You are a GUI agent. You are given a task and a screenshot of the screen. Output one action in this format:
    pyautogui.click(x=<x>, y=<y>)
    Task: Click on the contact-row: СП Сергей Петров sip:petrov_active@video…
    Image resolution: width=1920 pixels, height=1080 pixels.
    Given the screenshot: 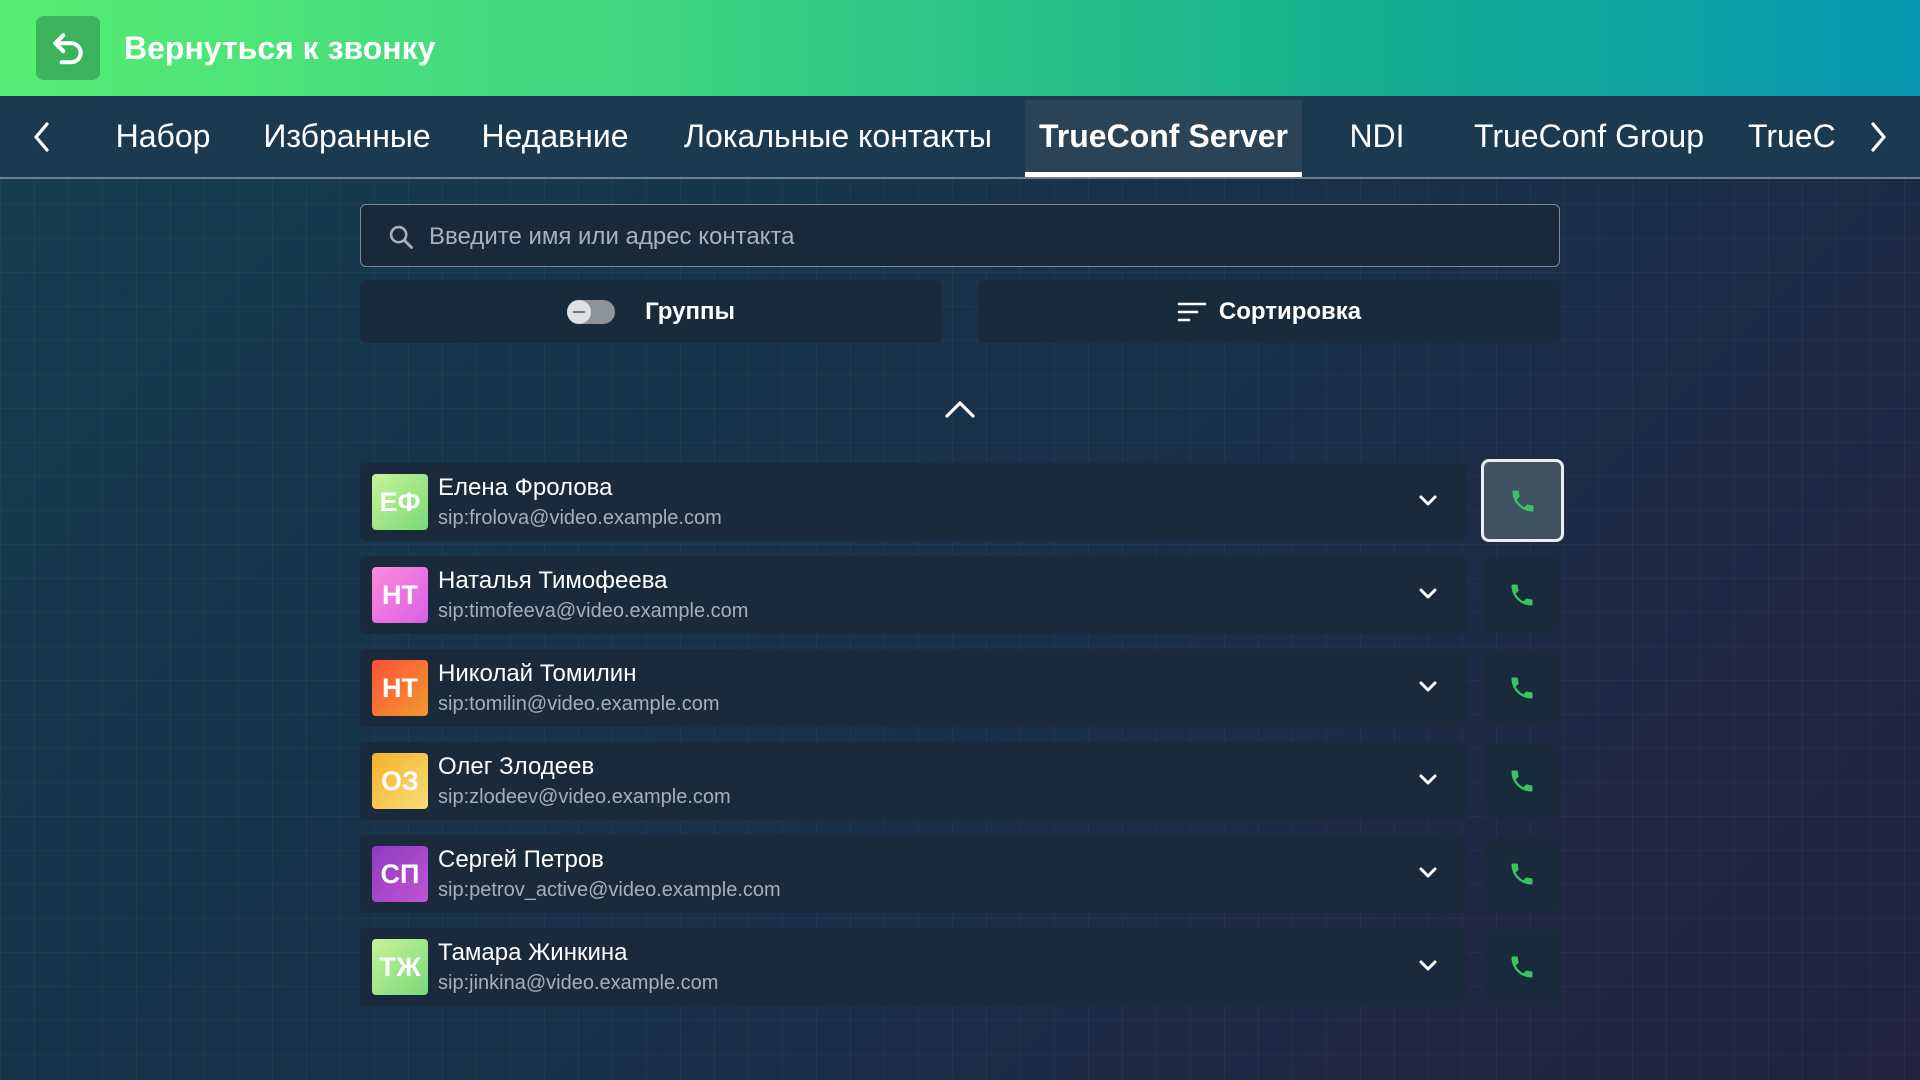 What is the action you would take?
    pyautogui.click(x=913, y=874)
    